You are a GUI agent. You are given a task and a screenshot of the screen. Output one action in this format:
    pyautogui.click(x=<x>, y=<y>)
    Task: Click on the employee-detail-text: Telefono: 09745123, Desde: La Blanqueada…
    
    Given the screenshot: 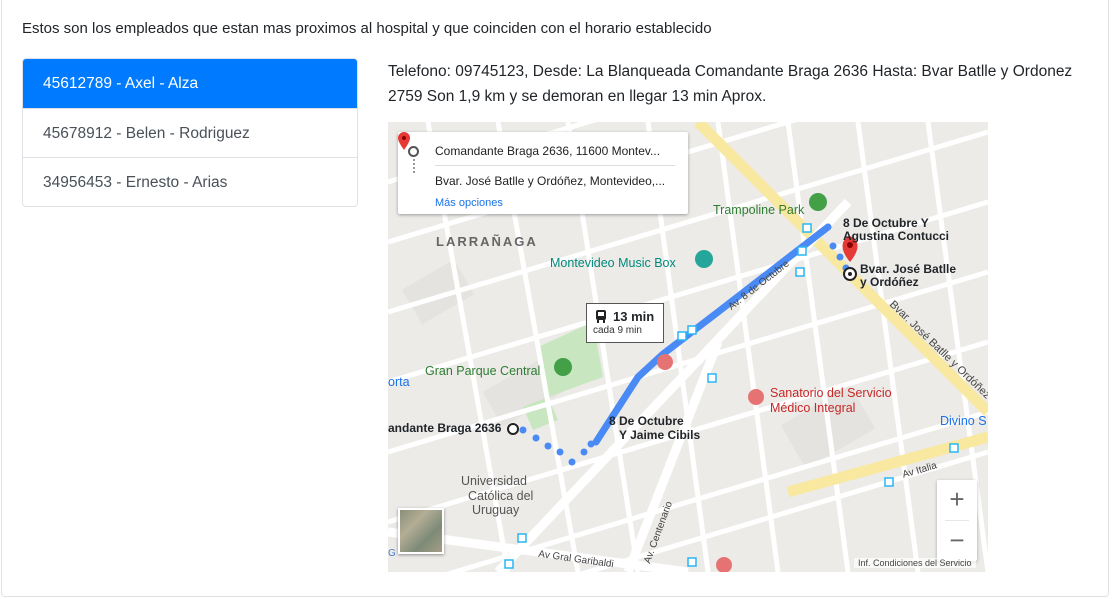 What is the action you would take?
    pyautogui.click(x=730, y=84)
    